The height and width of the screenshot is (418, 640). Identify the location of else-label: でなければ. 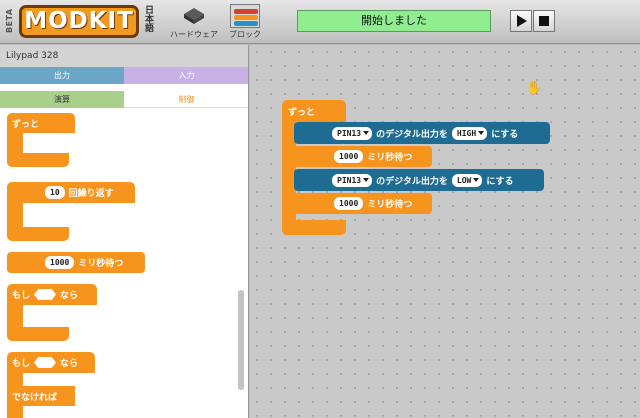
(35, 397).